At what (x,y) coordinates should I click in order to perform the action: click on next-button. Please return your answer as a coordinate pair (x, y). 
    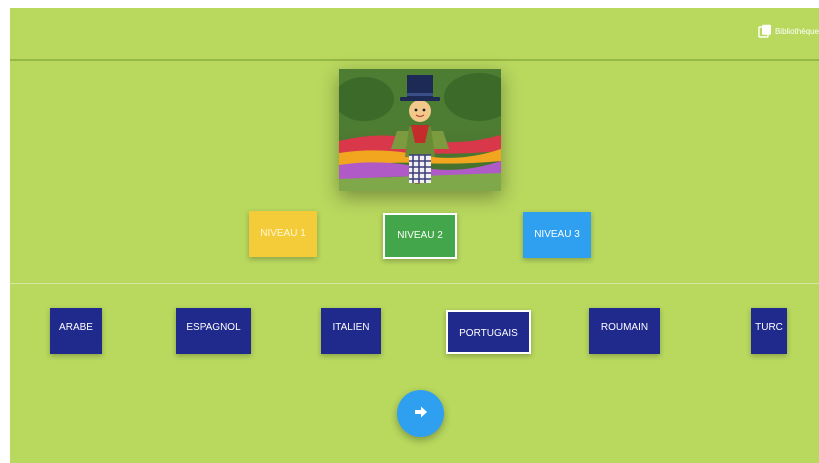
    Looking at the image, I should click on (420, 413).